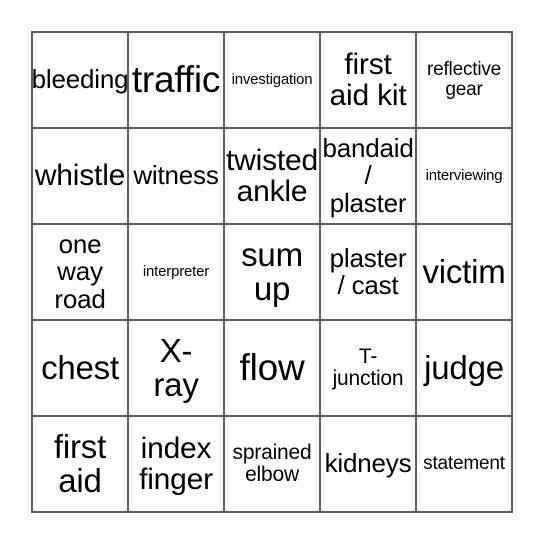  I want to click on bingo-cell-label: investigation, so click(272, 80).